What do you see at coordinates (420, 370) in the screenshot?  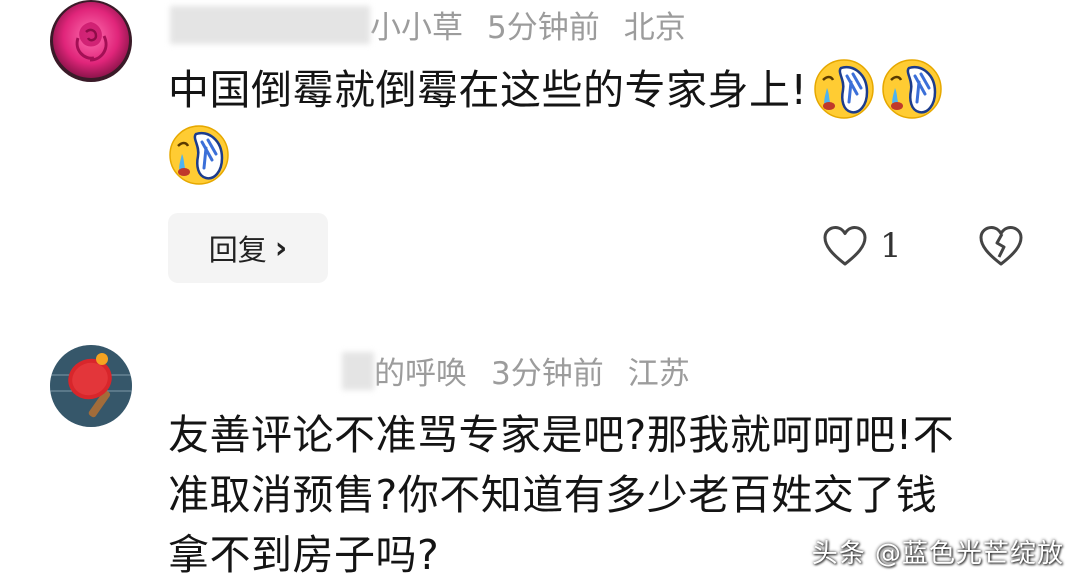 I see `username: 的呼唤` at bounding box center [420, 370].